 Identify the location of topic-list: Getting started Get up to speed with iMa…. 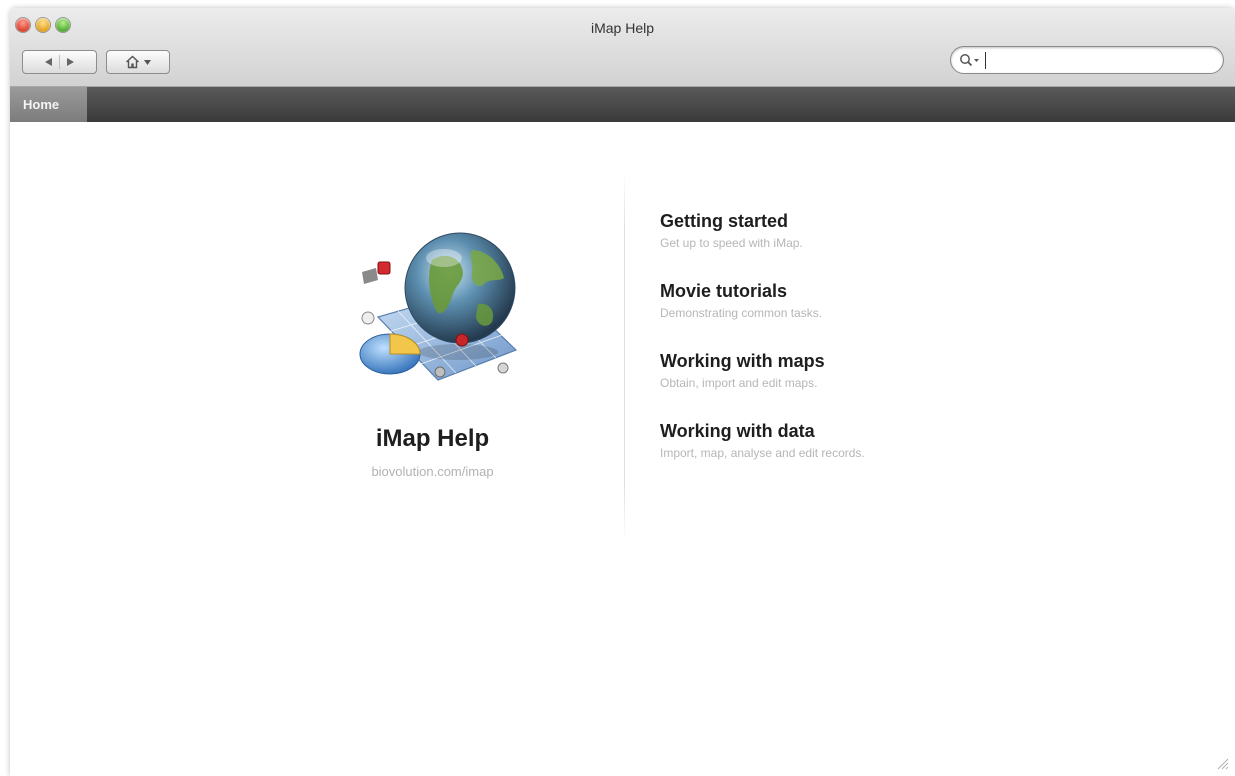
(762, 350).